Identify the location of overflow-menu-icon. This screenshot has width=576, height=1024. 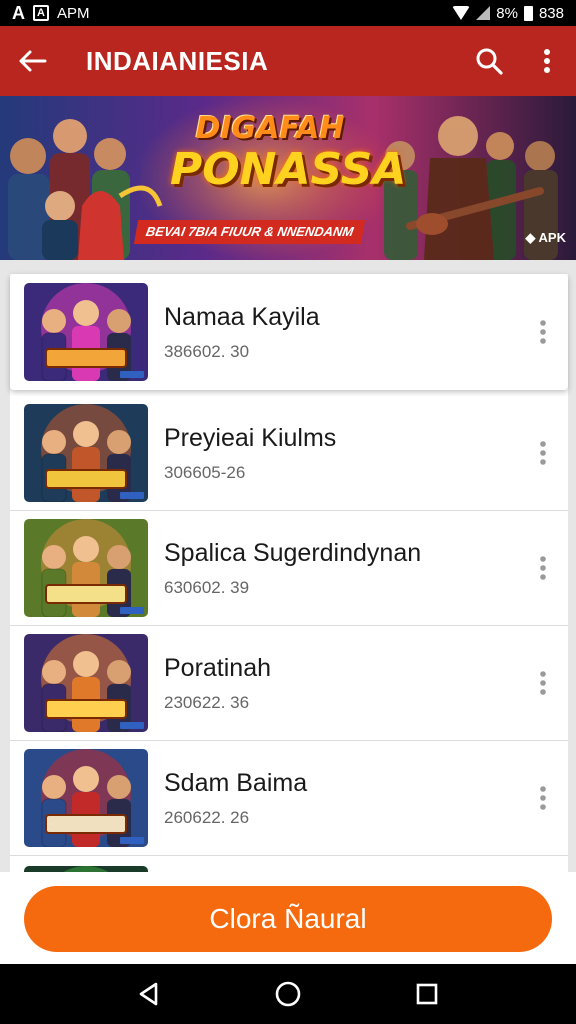
(547, 61).